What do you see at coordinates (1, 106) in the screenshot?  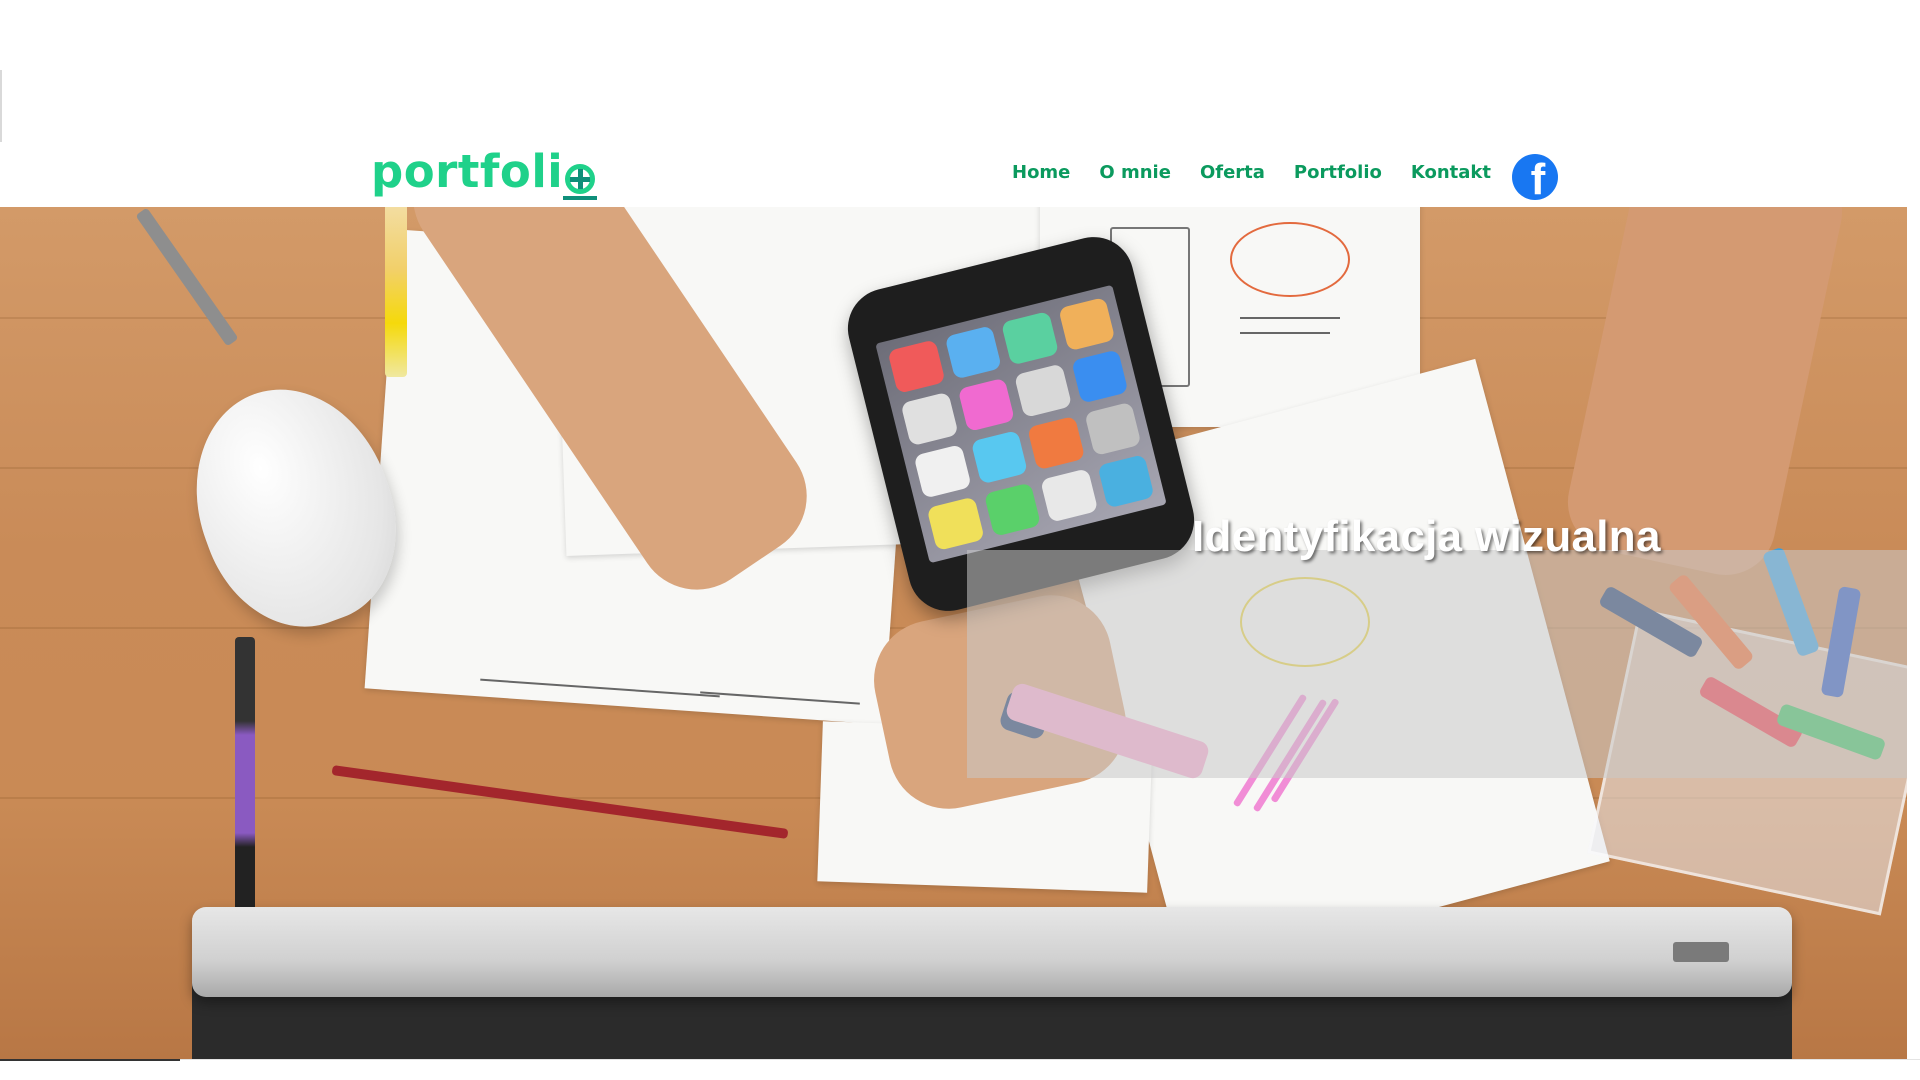 I see `page-edge-divider` at bounding box center [1, 106].